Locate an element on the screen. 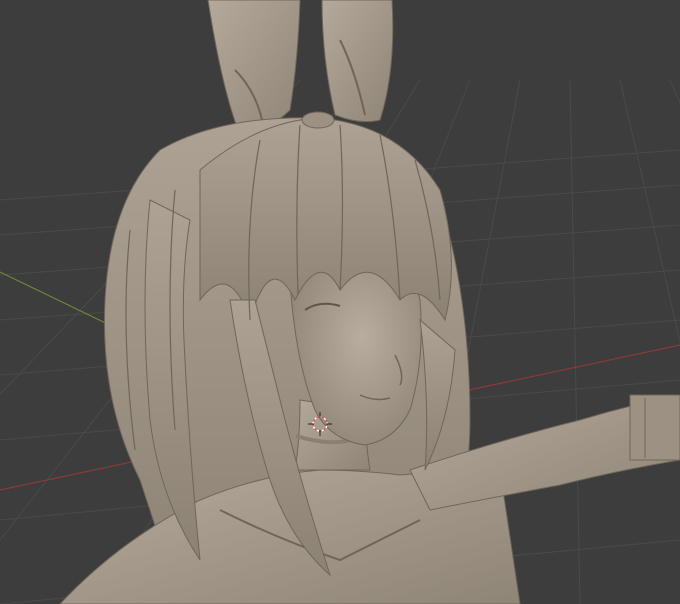 The width and height of the screenshot is (680, 604). y-axis-line is located at coordinates (60, 301).